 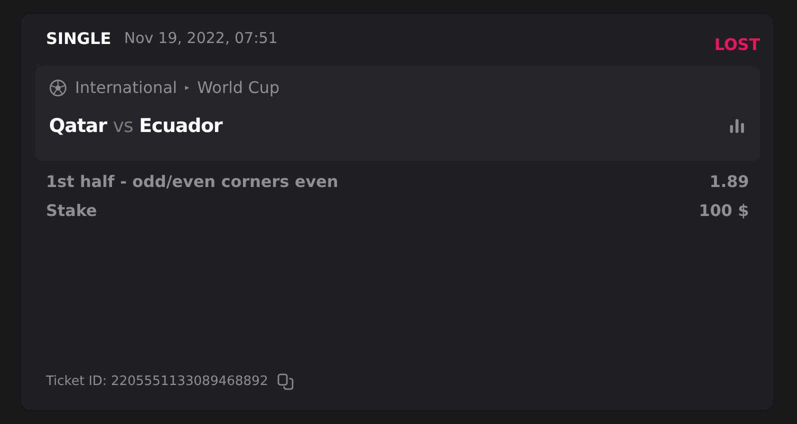 What do you see at coordinates (238, 87) in the screenshot?
I see `league-label: World Cup` at bounding box center [238, 87].